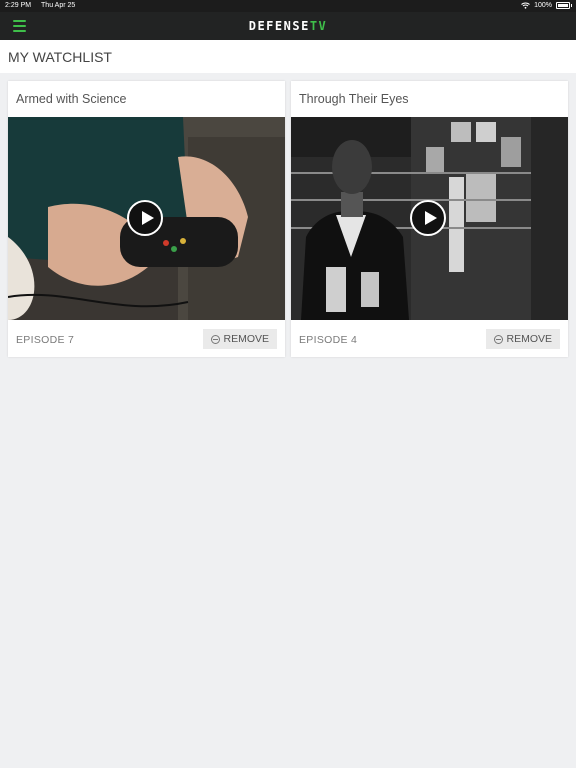 Image resolution: width=576 pixels, height=768 pixels. Describe the element at coordinates (18, 5) in the screenshot. I see `status-time: 2:29 PM` at that location.